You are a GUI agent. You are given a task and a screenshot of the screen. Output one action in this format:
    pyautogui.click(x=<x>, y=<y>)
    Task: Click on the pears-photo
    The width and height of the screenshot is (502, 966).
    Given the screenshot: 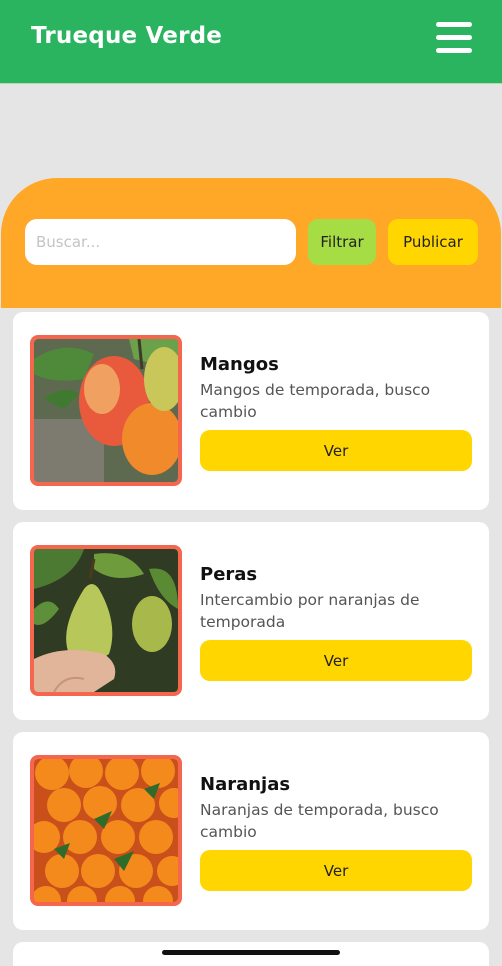 What is the action you would take?
    pyautogui.click(x=106, y=620)
    